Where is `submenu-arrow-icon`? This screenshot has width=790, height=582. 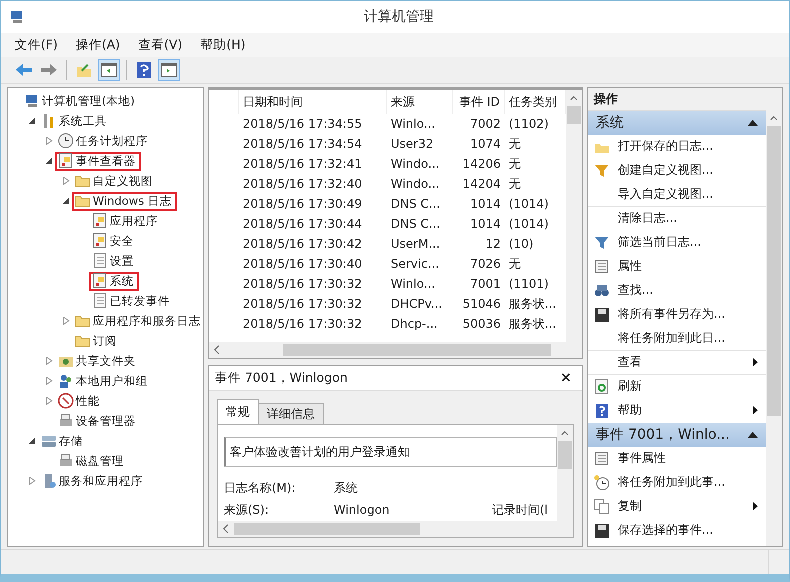 submenu-arrow-icon is located at coordinates (755, 362).